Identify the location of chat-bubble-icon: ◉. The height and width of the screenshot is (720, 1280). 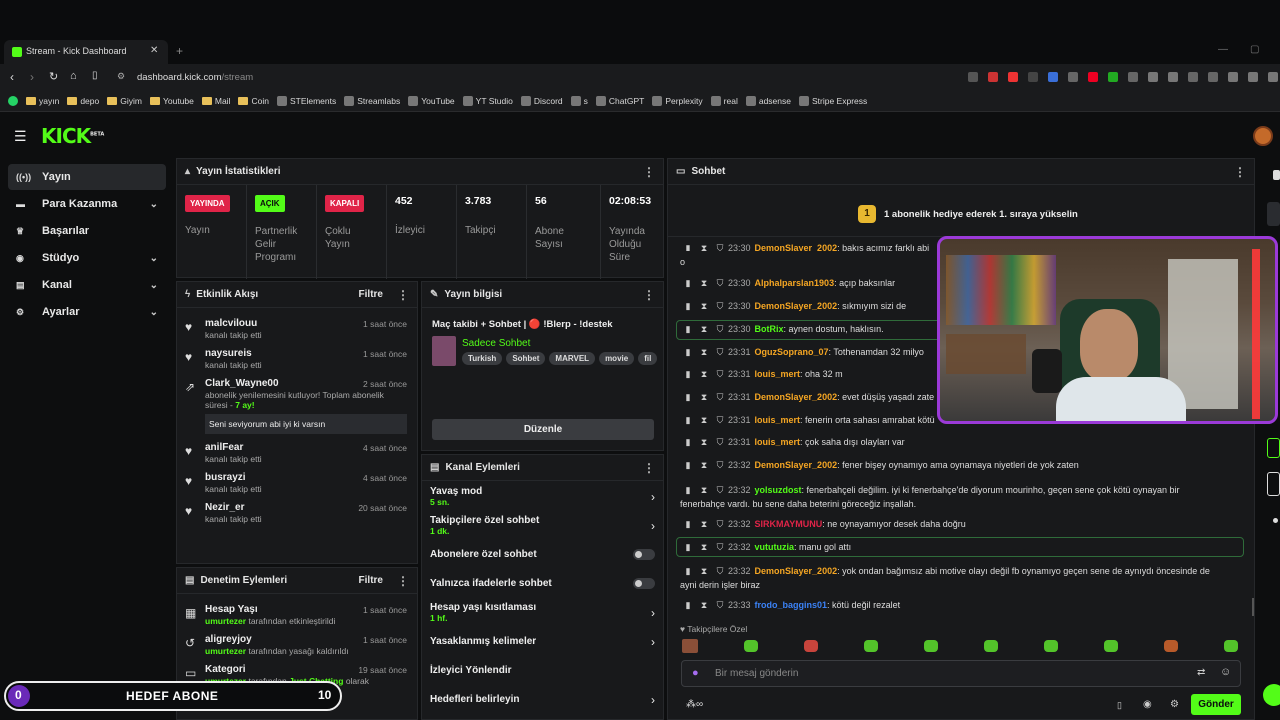
(1147, 704).